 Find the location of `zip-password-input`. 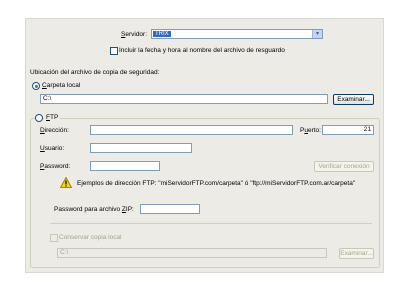

zip-password-input is located at coordinates (170, 209).